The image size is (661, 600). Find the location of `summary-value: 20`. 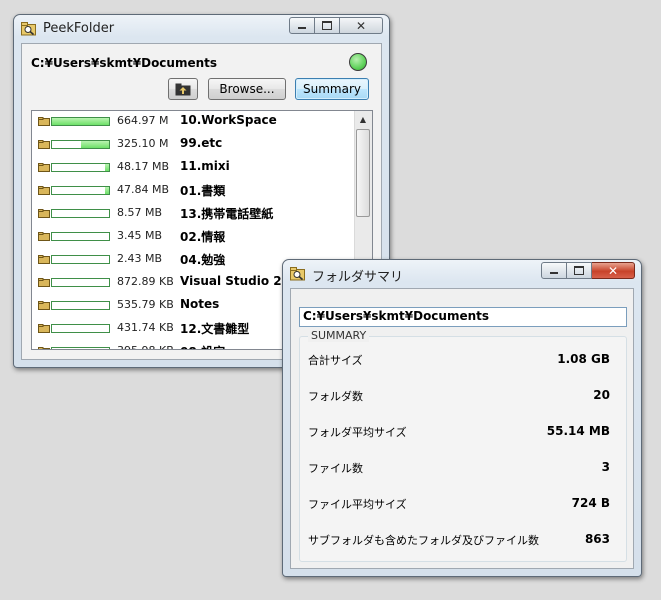

summary-value: 20 is located at coordinates (601, 395).